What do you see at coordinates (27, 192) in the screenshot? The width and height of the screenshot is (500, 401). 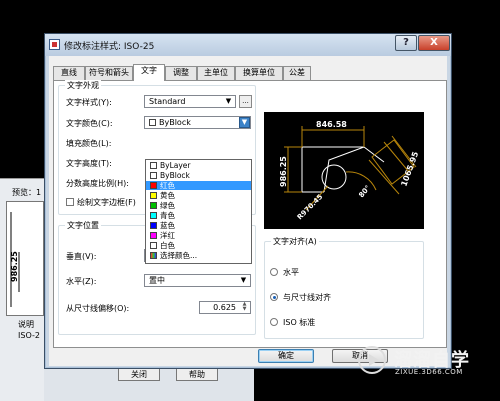 I see `parent-preview-label: 预览：1` at bounding box center [27, 192].